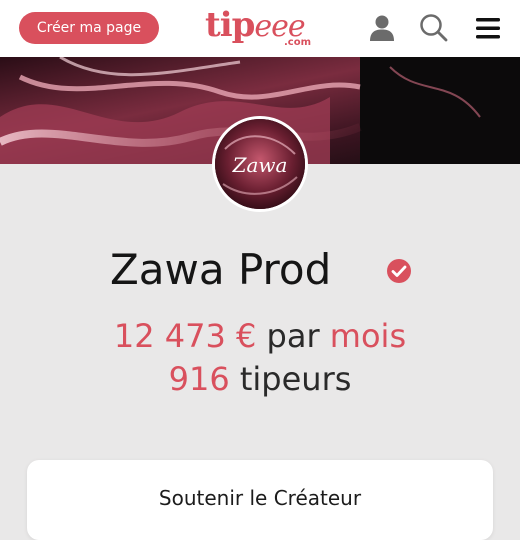  I want to click on tipeee-logo: tipeee .com, so click(260, 29).